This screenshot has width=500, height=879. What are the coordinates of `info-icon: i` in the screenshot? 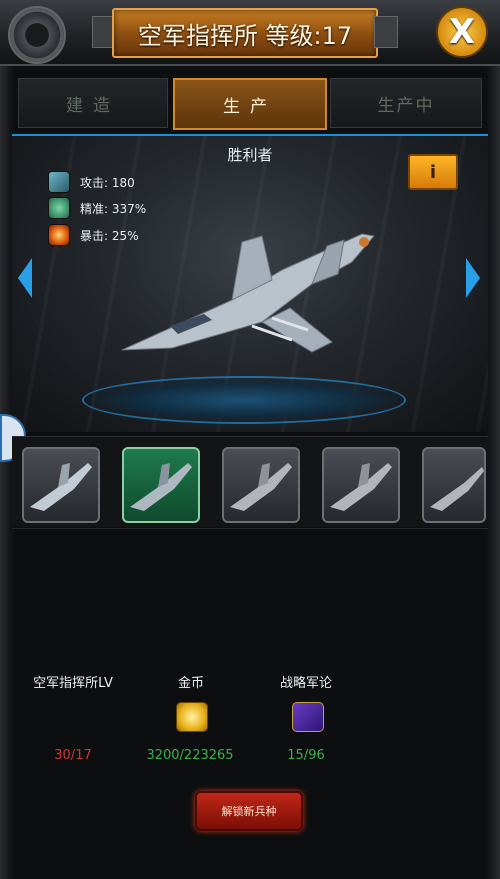 It's located at (433, 172).